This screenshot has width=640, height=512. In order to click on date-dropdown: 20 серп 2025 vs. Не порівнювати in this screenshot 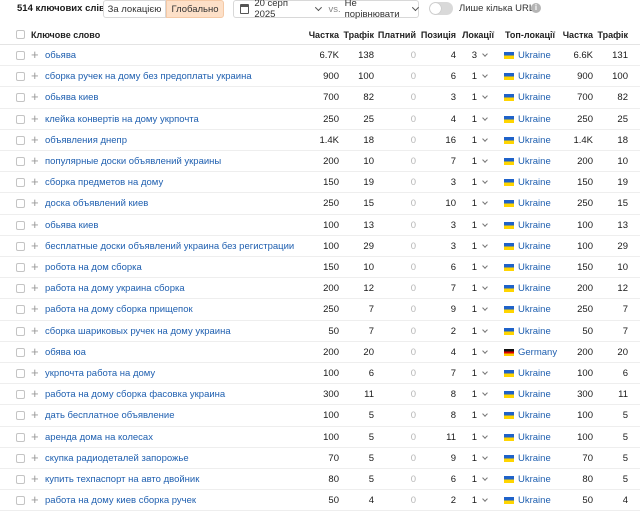, I will do `click(326, 10)`.